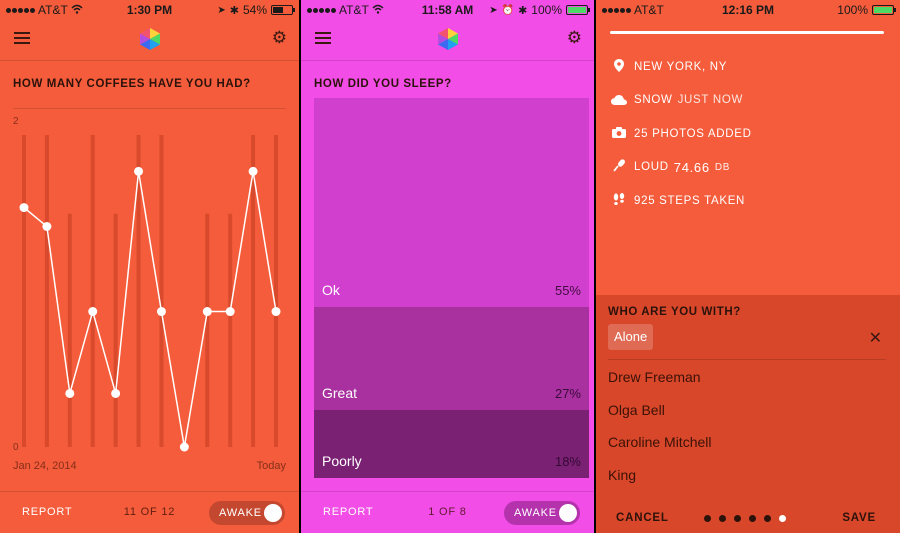  Describe the element at coordinates (722, 167) in the screenshot. I see `sound-unit: DB` at that location.